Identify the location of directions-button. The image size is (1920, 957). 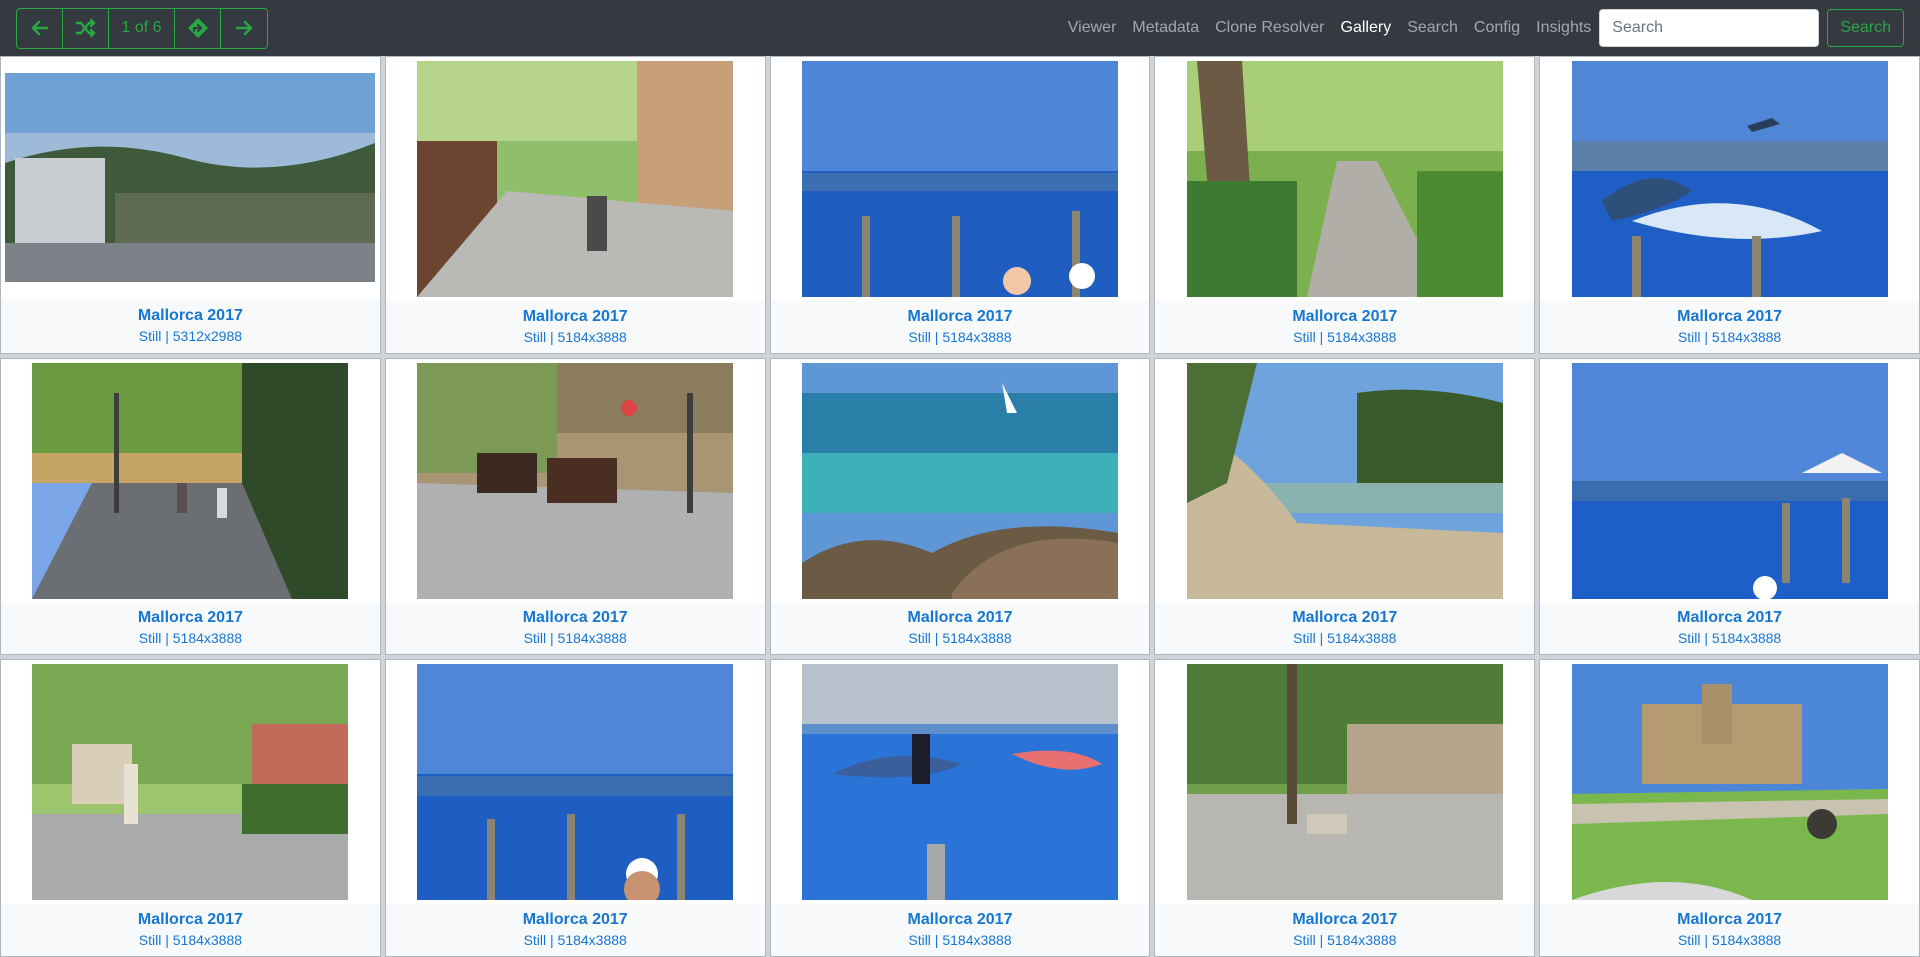
(198, 28).